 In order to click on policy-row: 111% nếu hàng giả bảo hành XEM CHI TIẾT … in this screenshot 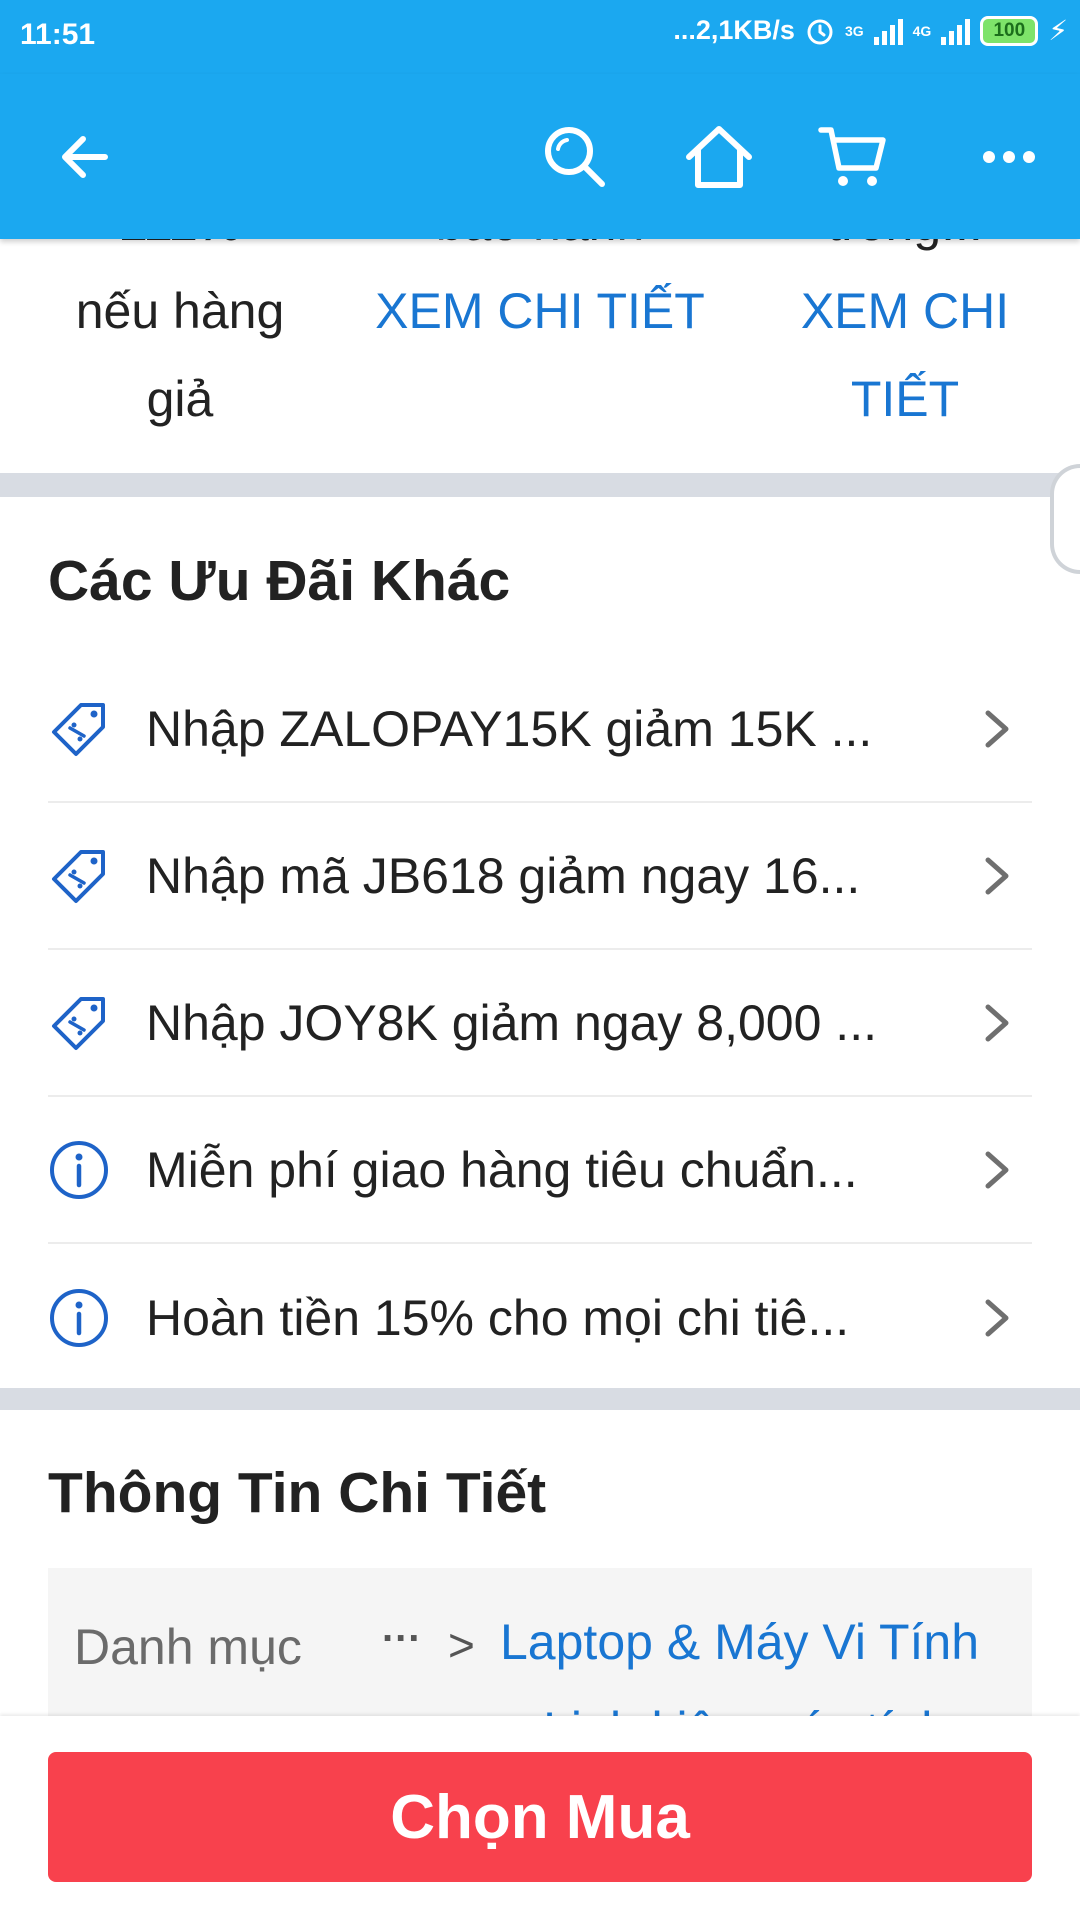, I will do `click(540, 356)`.